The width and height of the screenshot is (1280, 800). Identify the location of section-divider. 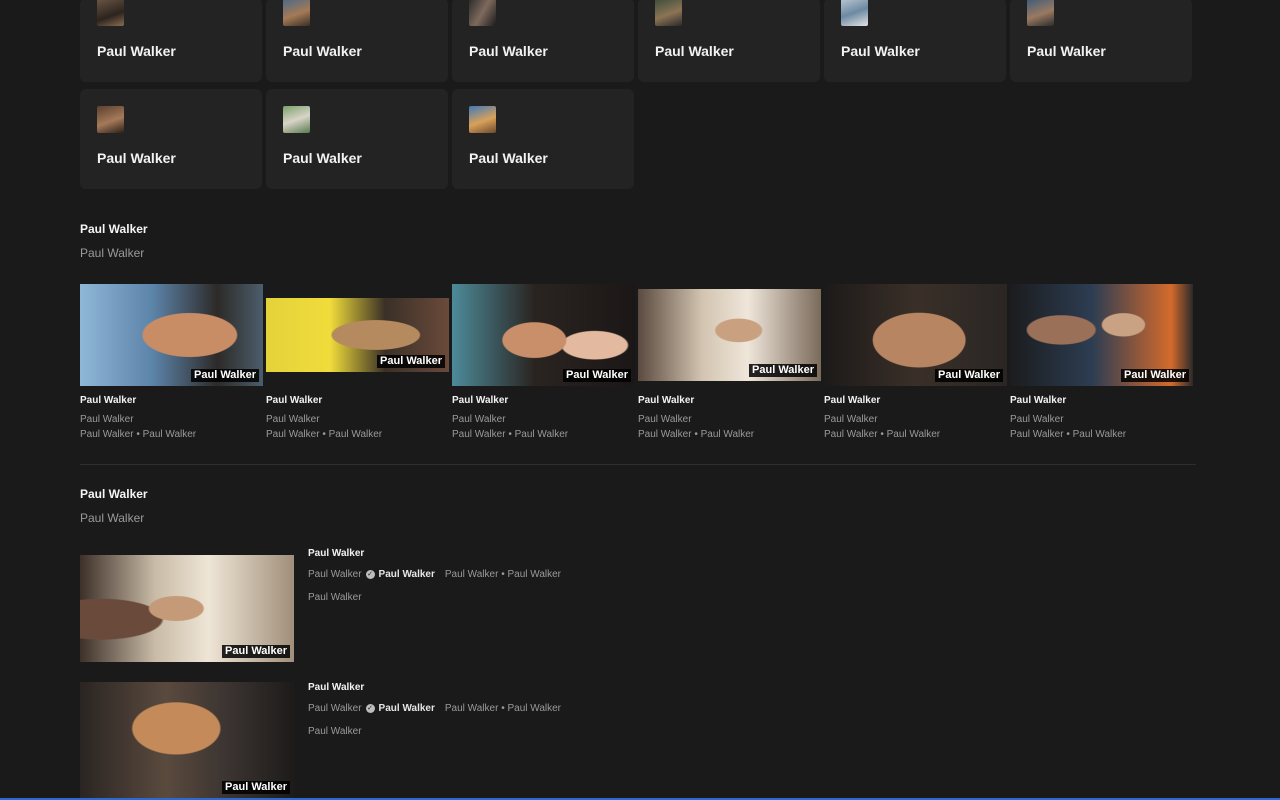
(638, 464).